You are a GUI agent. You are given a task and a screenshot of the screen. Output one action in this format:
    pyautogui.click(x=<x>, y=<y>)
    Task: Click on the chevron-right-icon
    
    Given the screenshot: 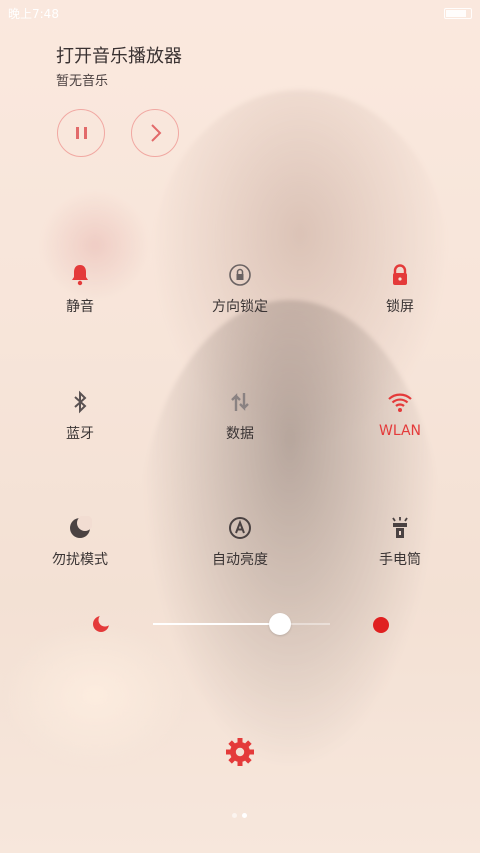 What is the action you would take?
    pyautogui.click(x=156, y=133)
    